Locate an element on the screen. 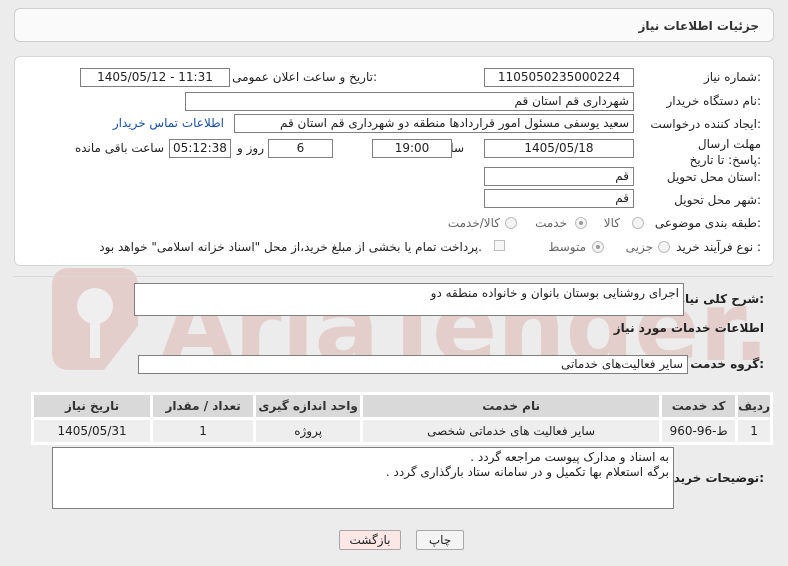 The width and height of the screenshot is (788, 566). process-option-minor: جزیی is located at coordinates (639, 247).